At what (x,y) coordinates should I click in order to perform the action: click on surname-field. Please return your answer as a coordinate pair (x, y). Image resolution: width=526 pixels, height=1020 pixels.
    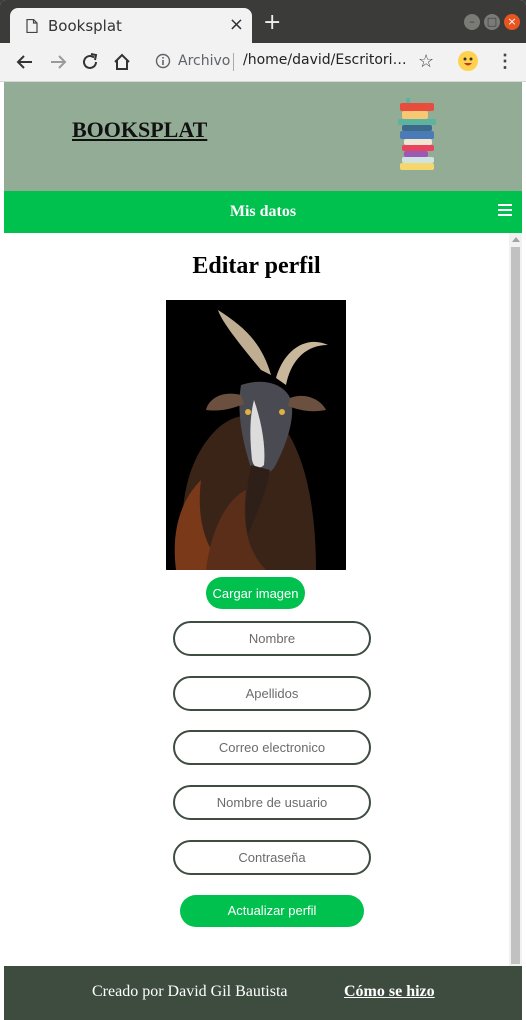
    Looking at the image, I should click on (272, 693).